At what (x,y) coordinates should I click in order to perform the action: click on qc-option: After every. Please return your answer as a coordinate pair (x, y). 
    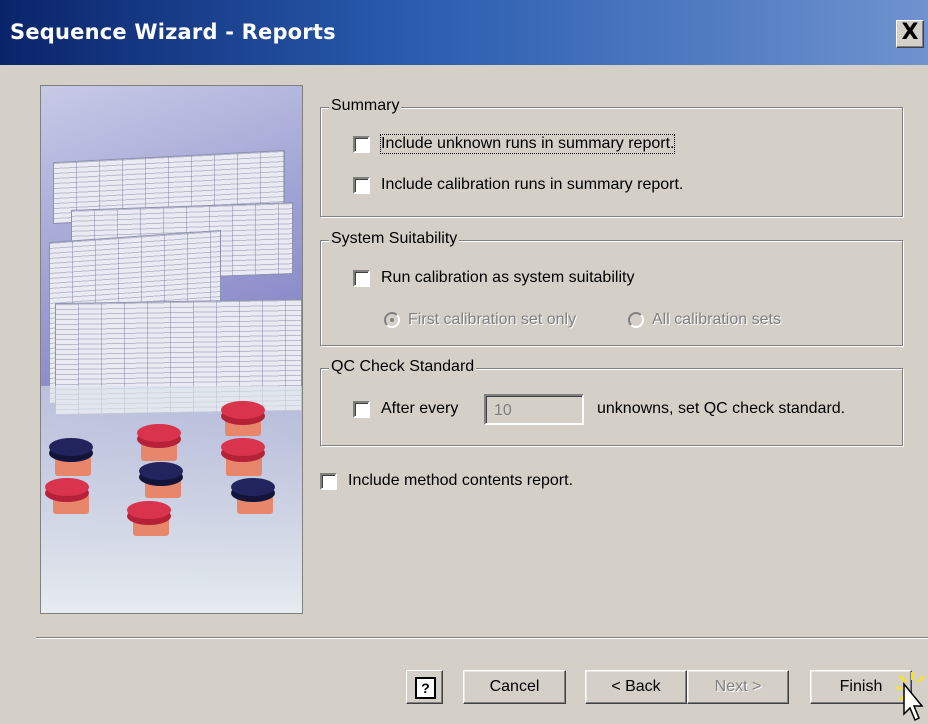
    Looking at the image, I should click on (405, 409).